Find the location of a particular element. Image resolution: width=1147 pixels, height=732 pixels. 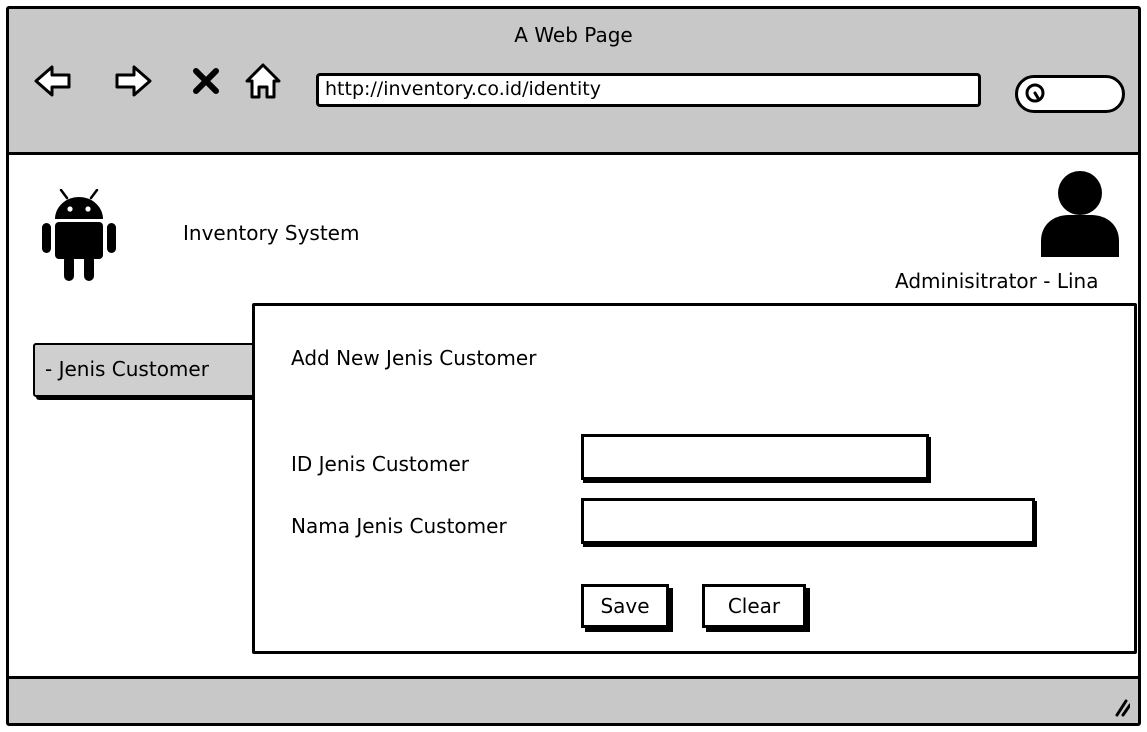

home-icon is located at coordinates (263, 81).